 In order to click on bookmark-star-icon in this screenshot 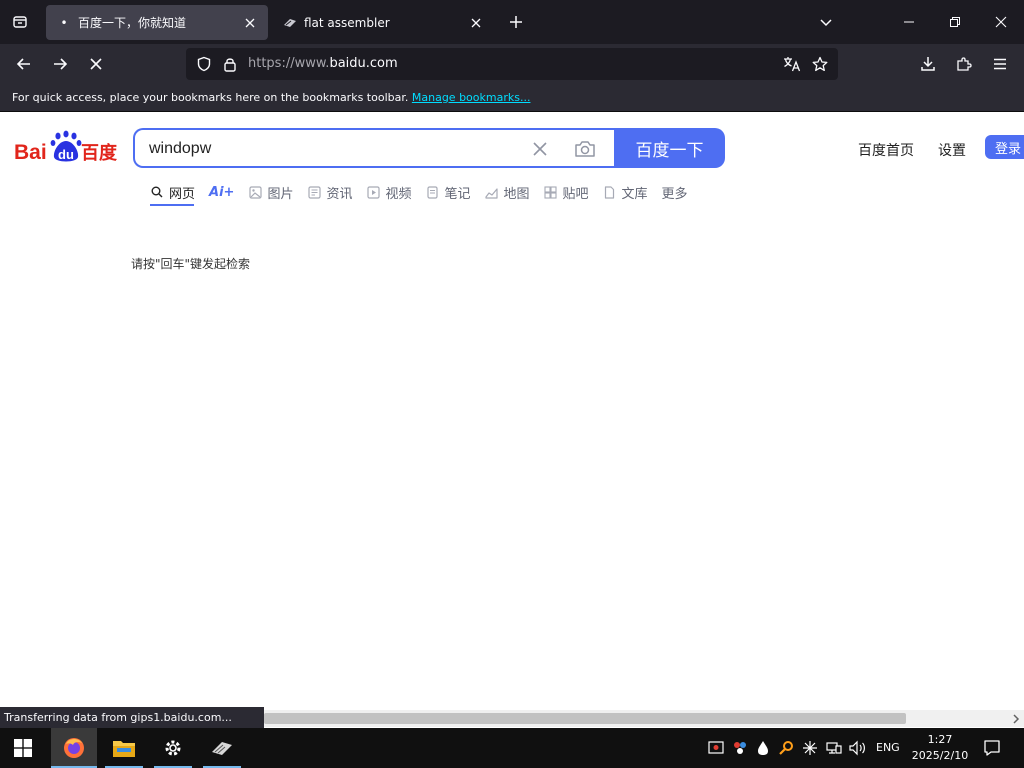, I will do `click(820, 64)`.